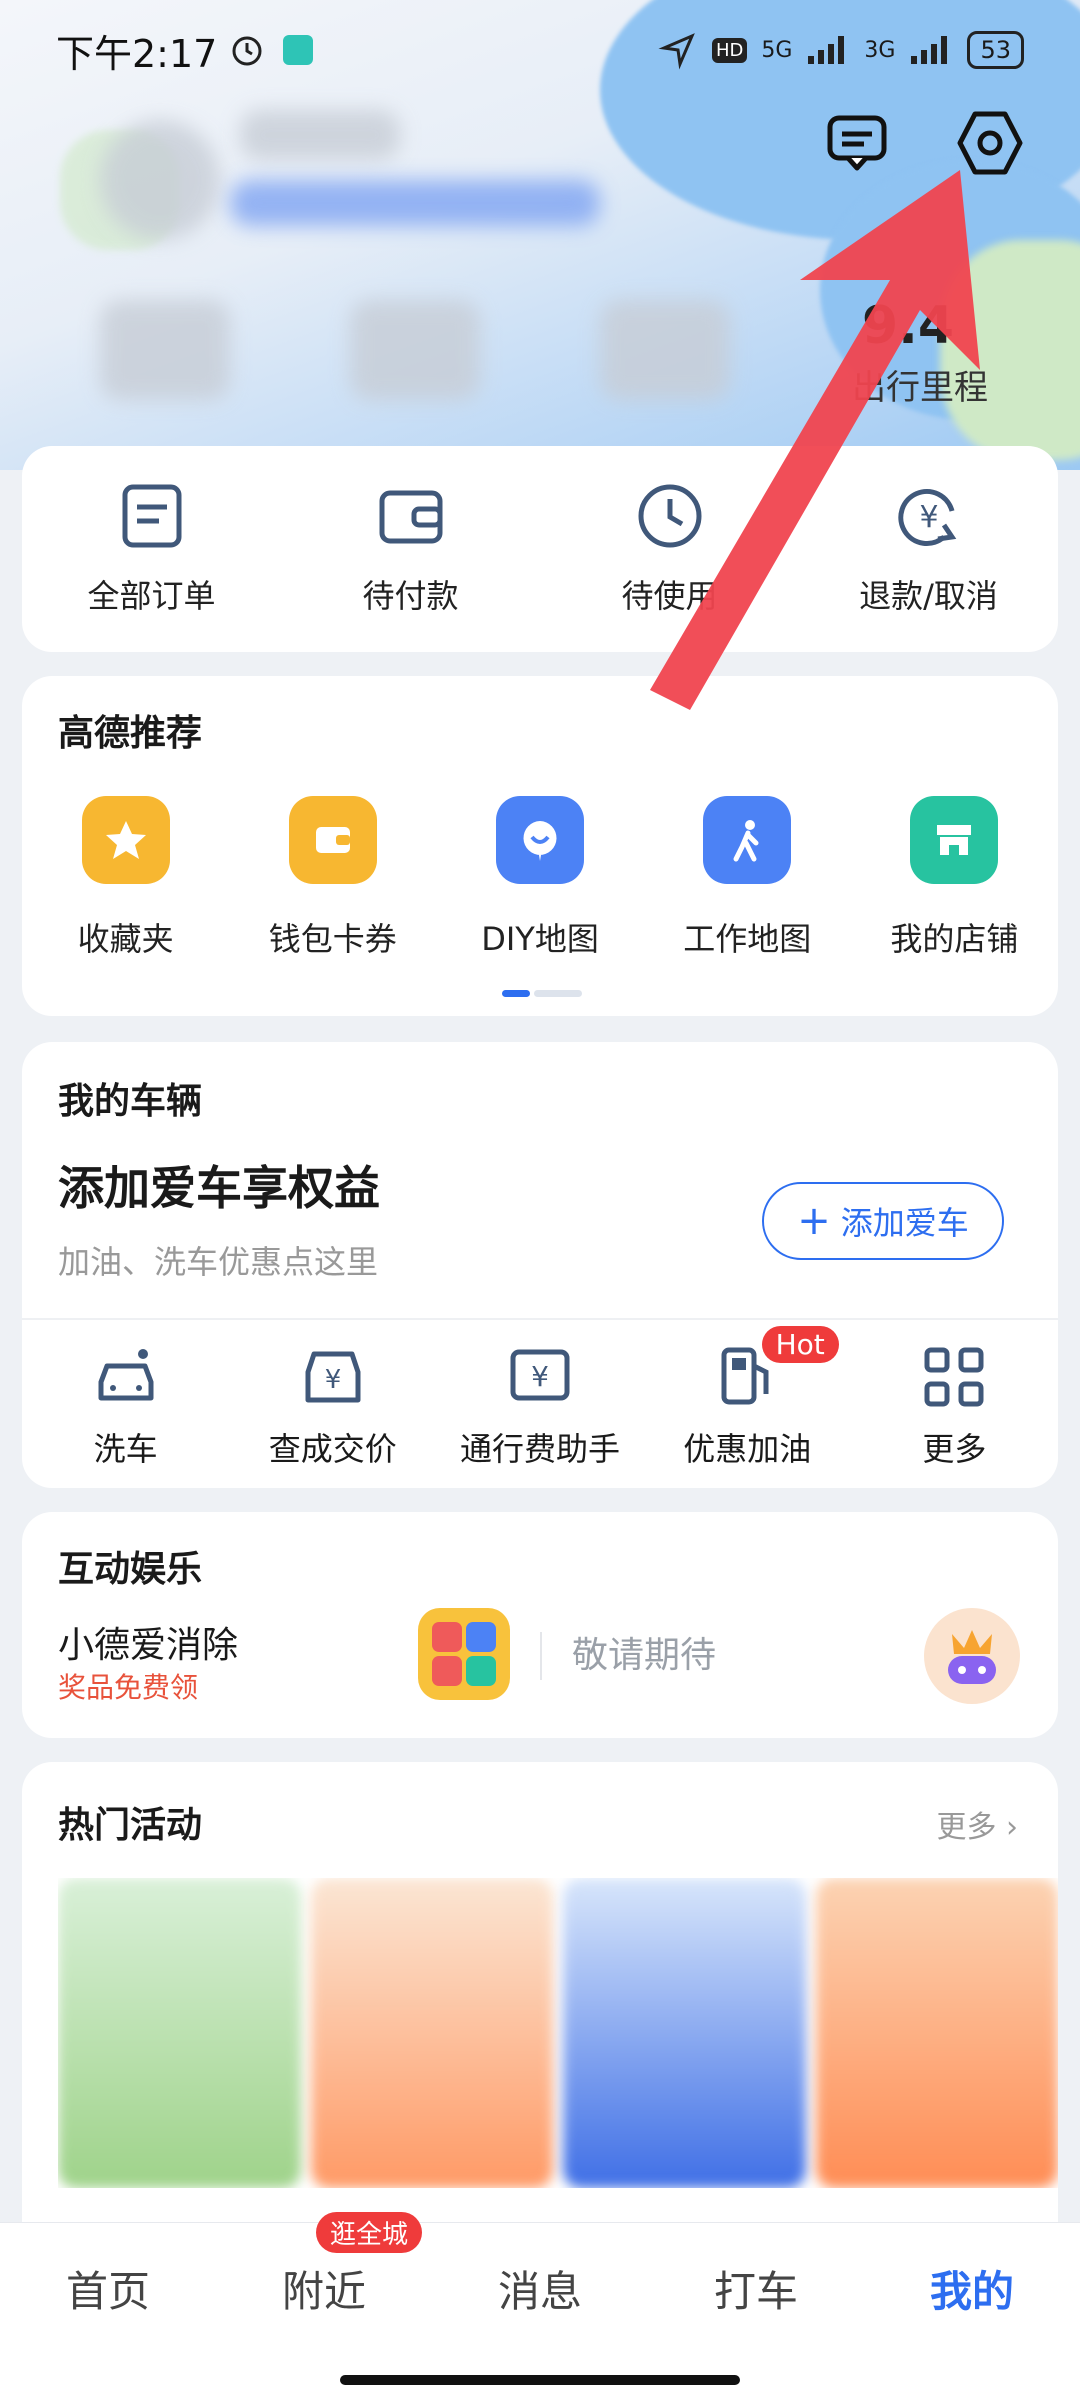  What do you see at coordinates (747, 840) in the screenshot?
I see `walker-icon` at bounding box center [747, 840].